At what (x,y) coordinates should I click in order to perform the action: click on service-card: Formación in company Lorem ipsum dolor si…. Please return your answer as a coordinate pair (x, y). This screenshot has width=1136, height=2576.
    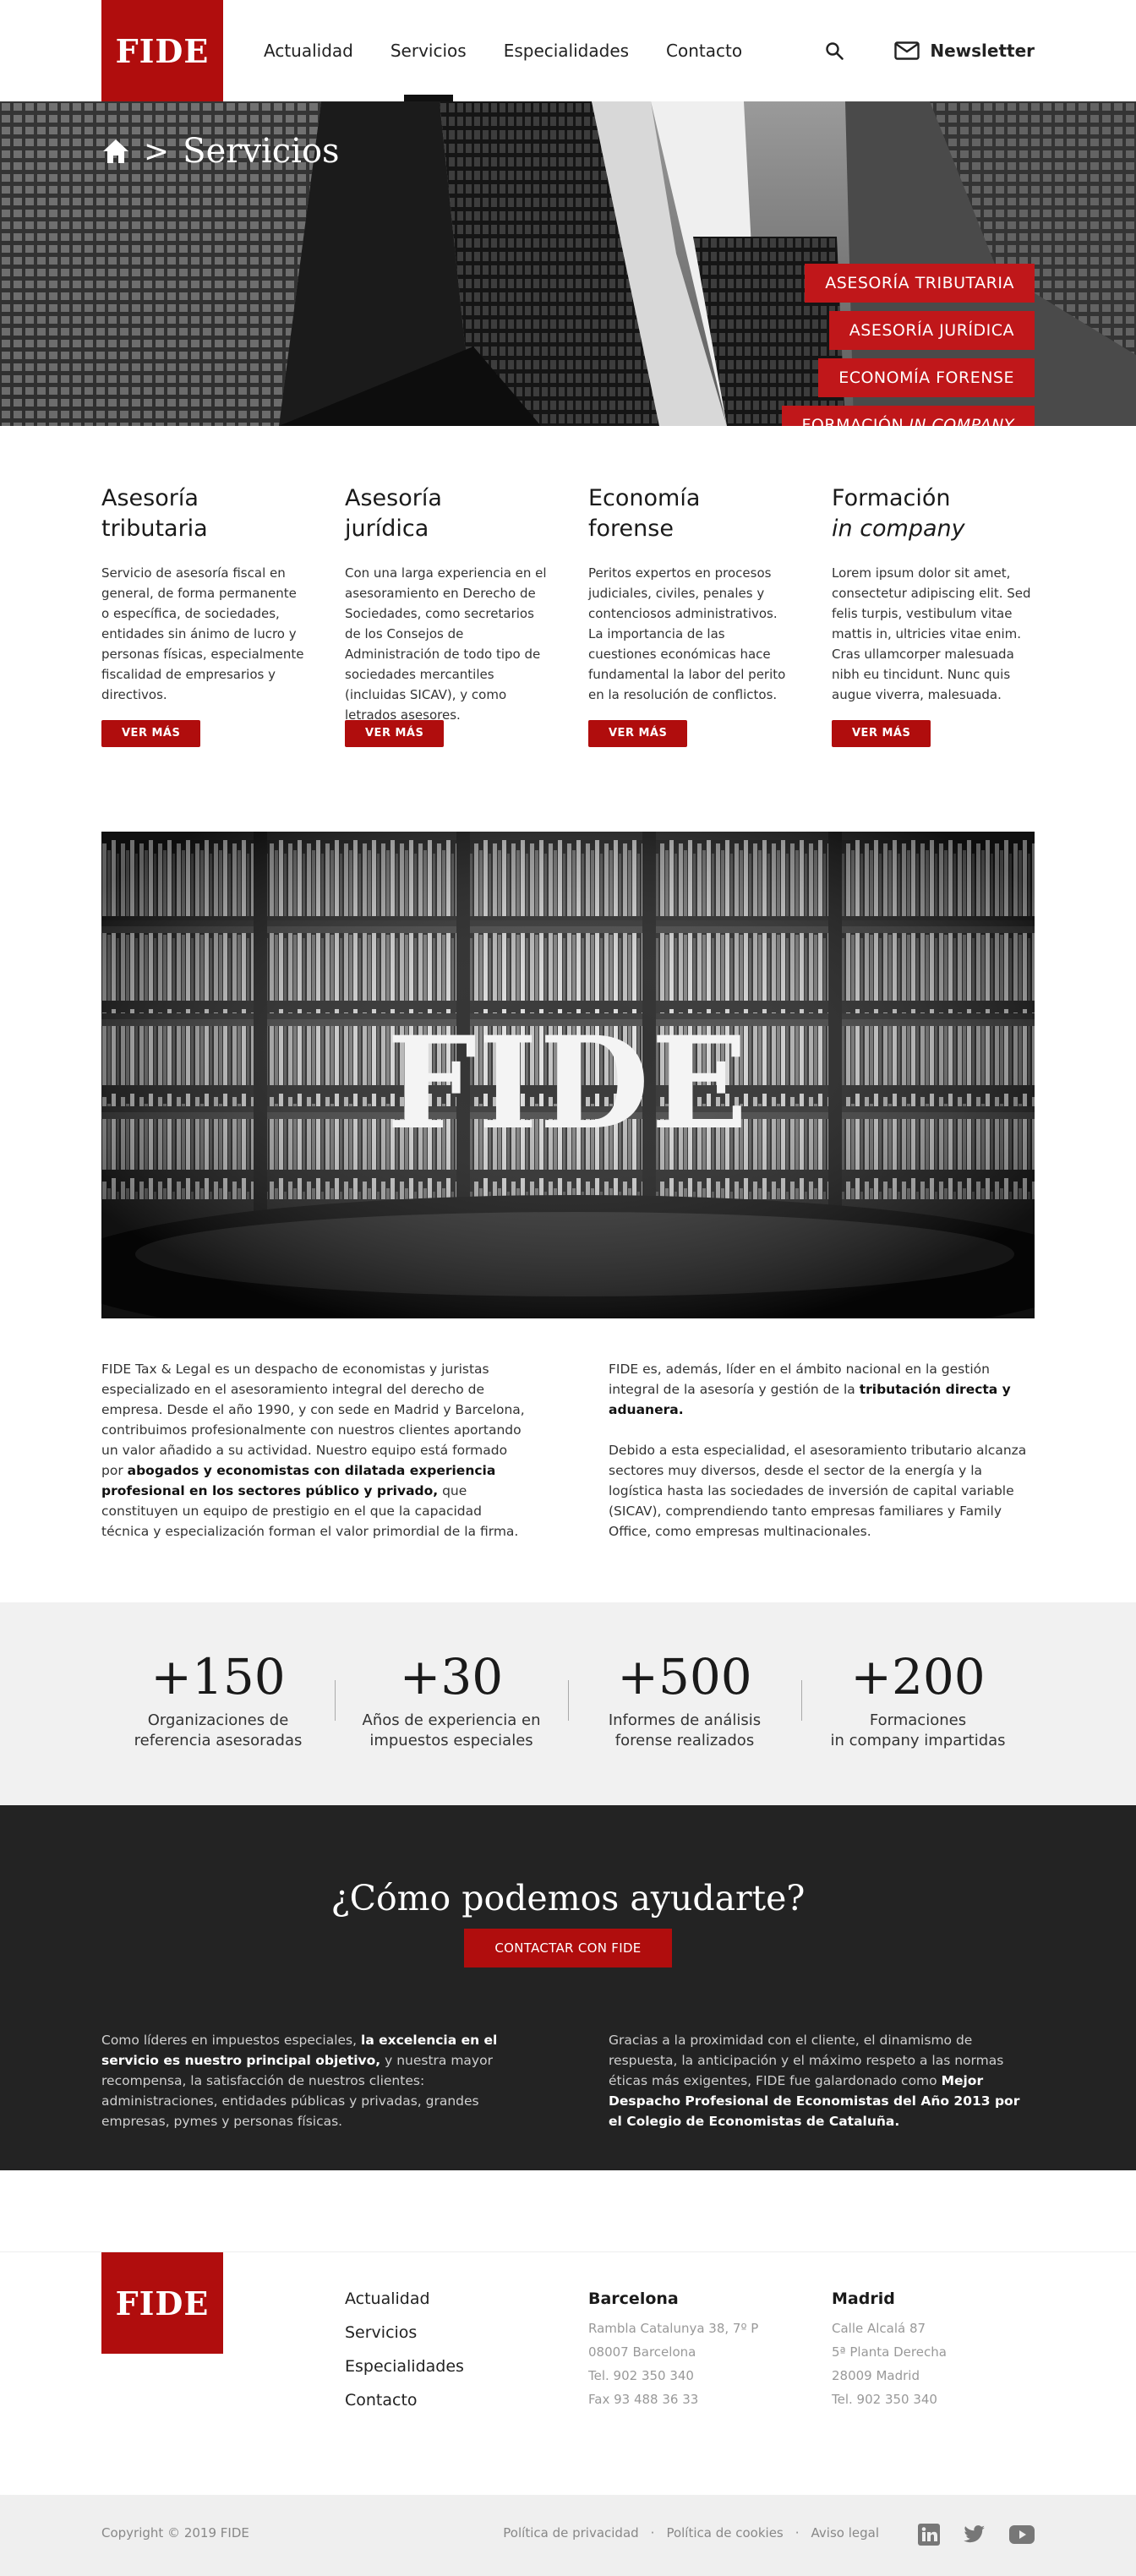
    Looking at the image, I should click on (933, 657).